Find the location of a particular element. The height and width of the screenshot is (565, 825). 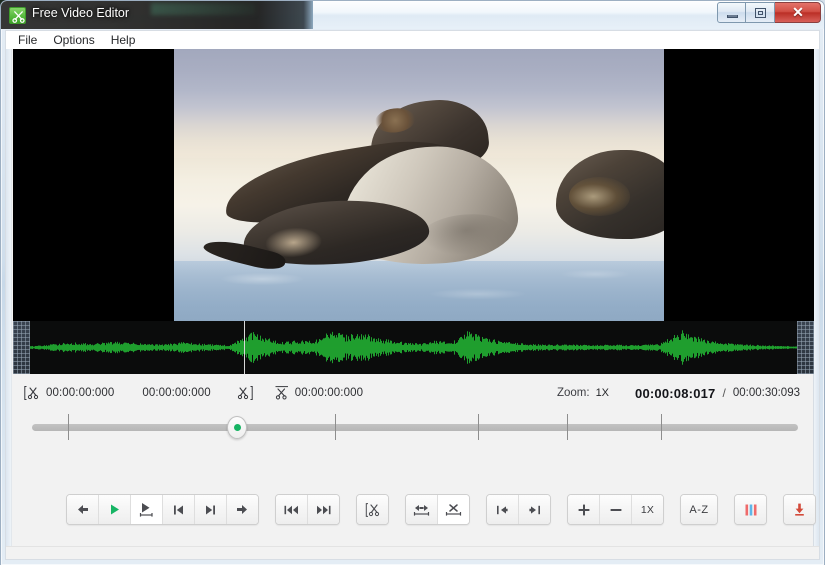

scrub-slider is located at coordinates (415, 427).